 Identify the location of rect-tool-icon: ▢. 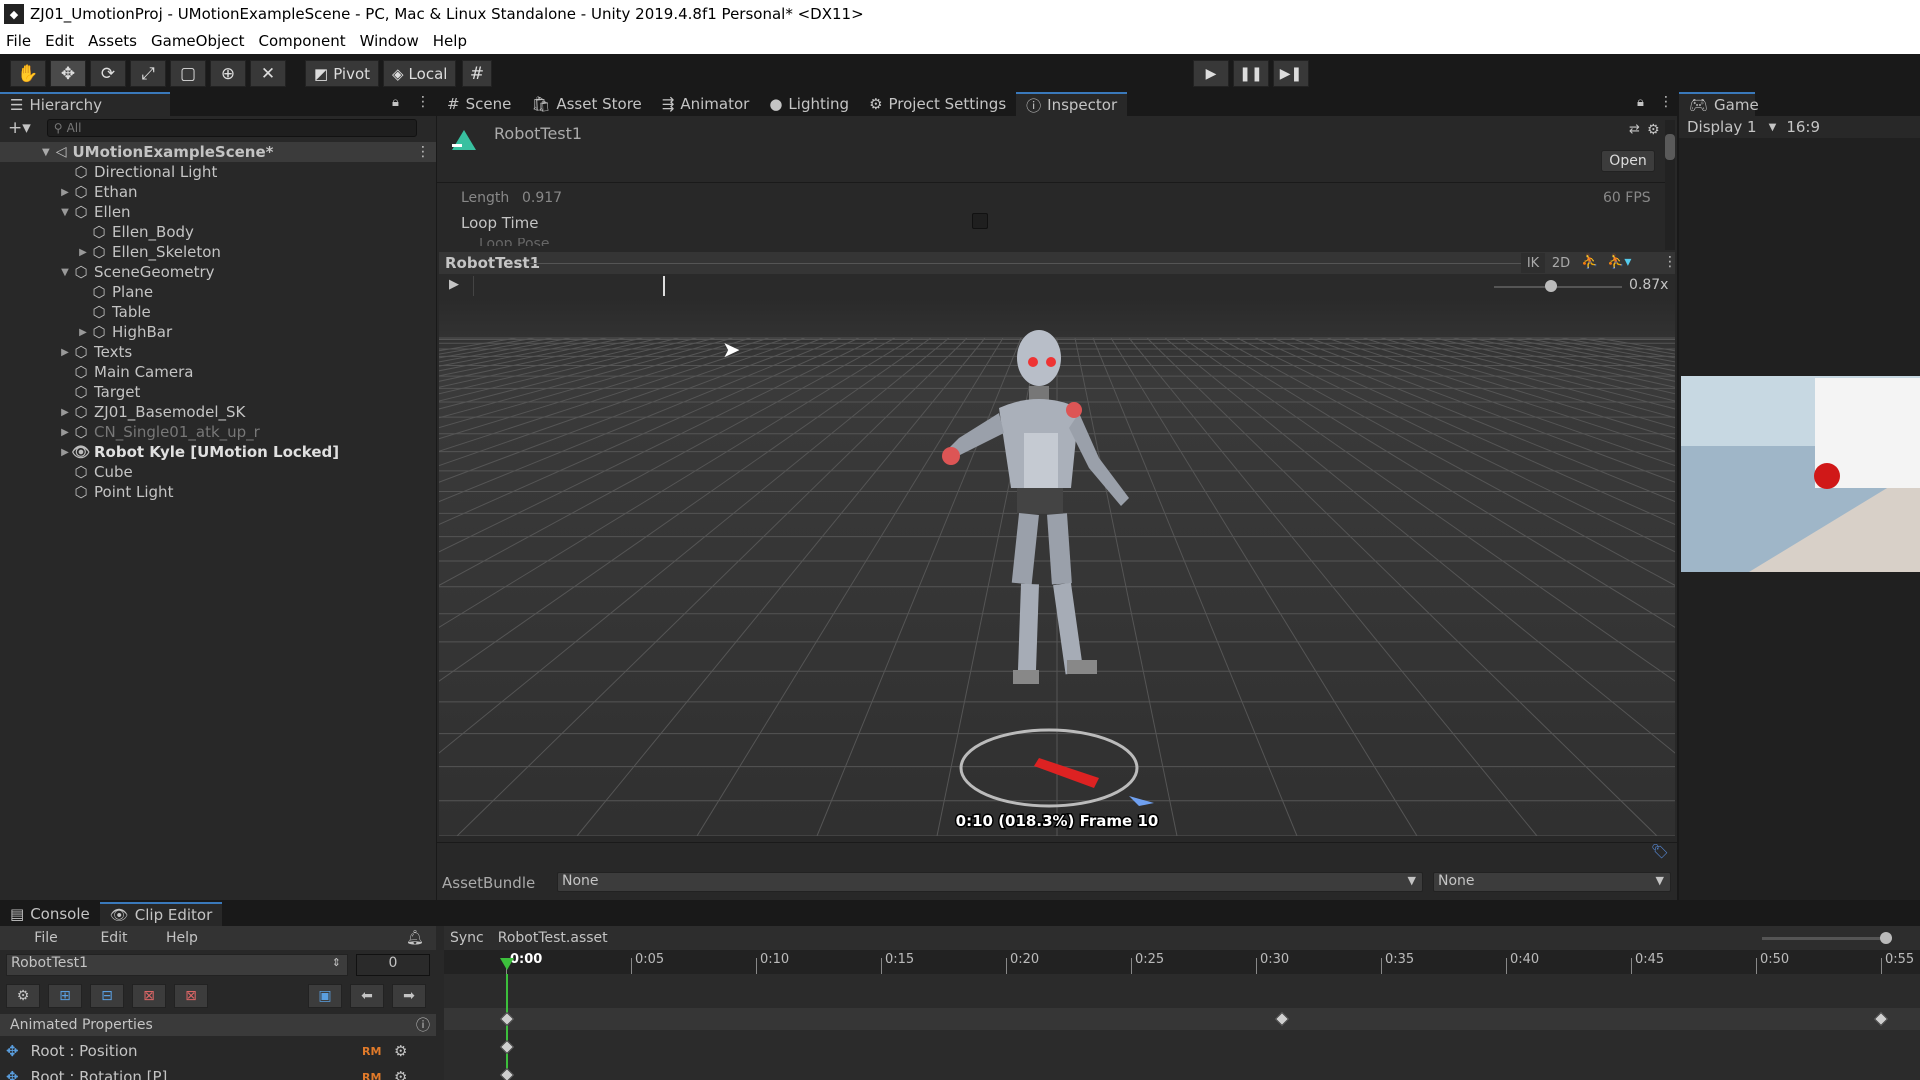
(188, 73).